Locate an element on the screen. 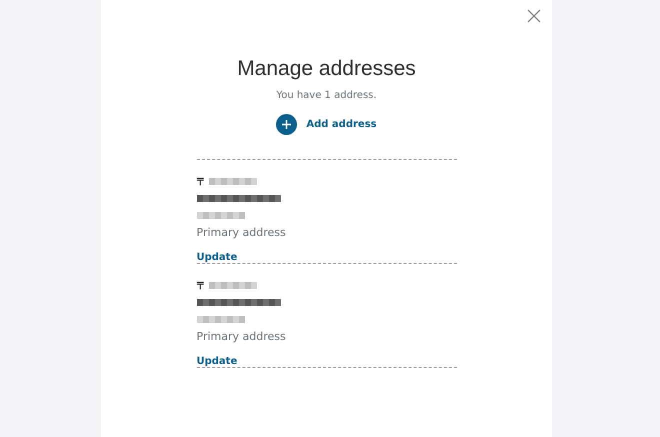  close-icon is located at coordinates (534, 16).